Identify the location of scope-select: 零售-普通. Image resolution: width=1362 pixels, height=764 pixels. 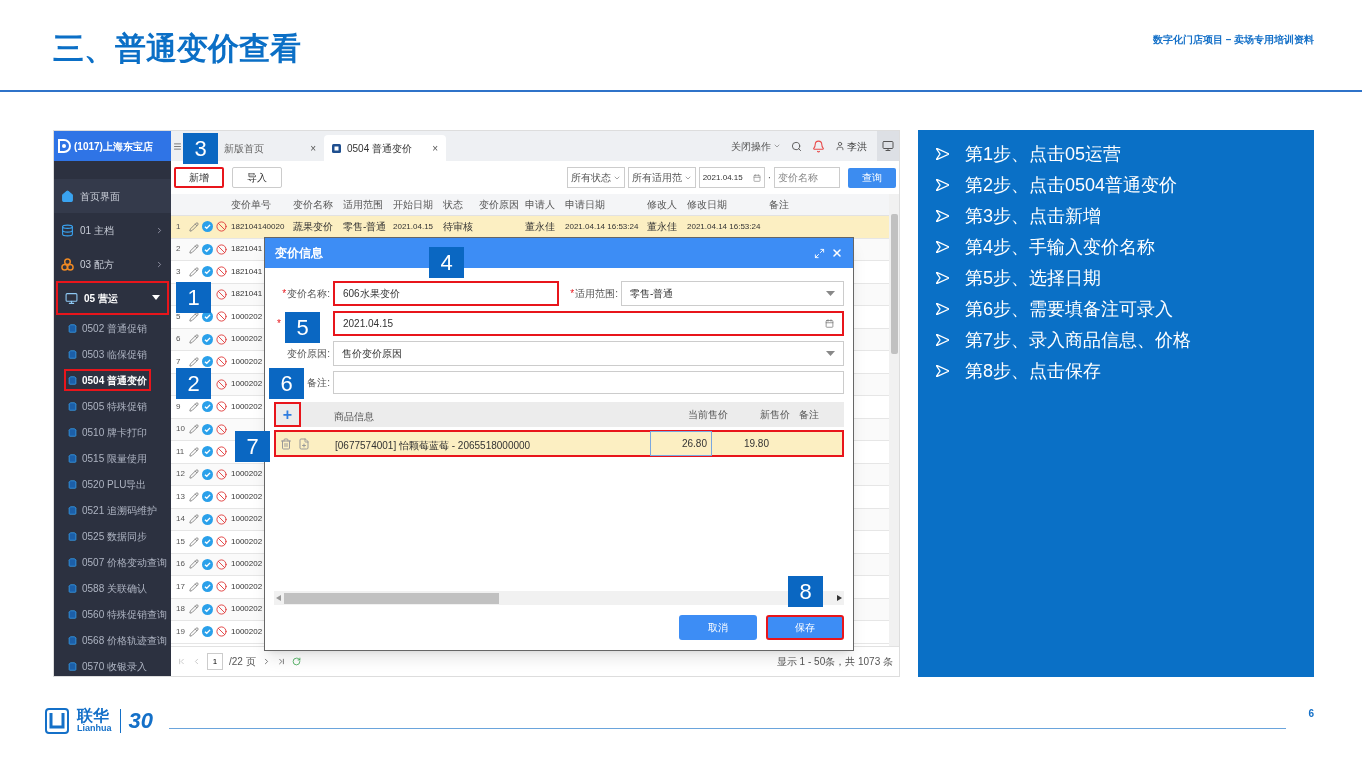
(732, 293).